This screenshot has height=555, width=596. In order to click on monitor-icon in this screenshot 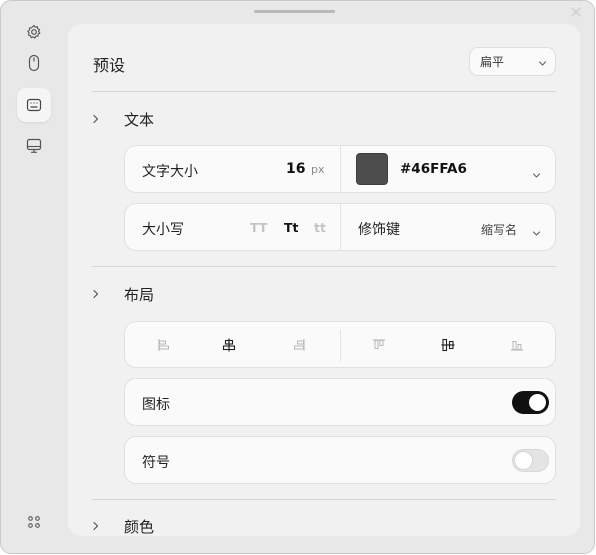, I will do `click(34, 146)`.